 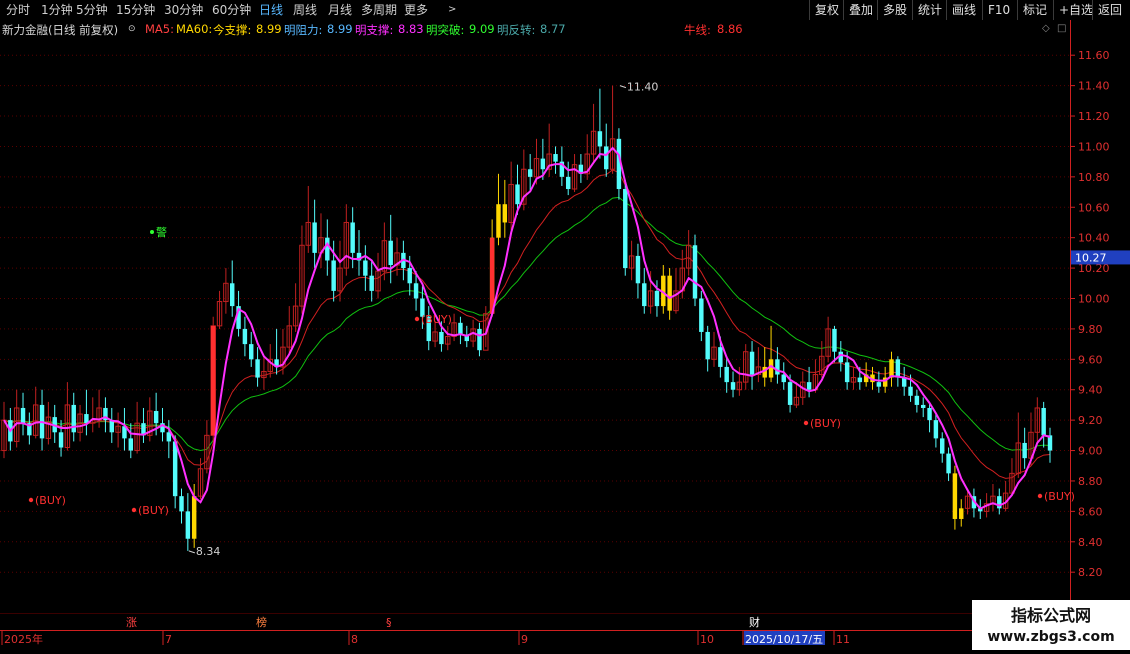 I want to click on svg-text: www.zbgs3.com, so click(x=1050, y=637).